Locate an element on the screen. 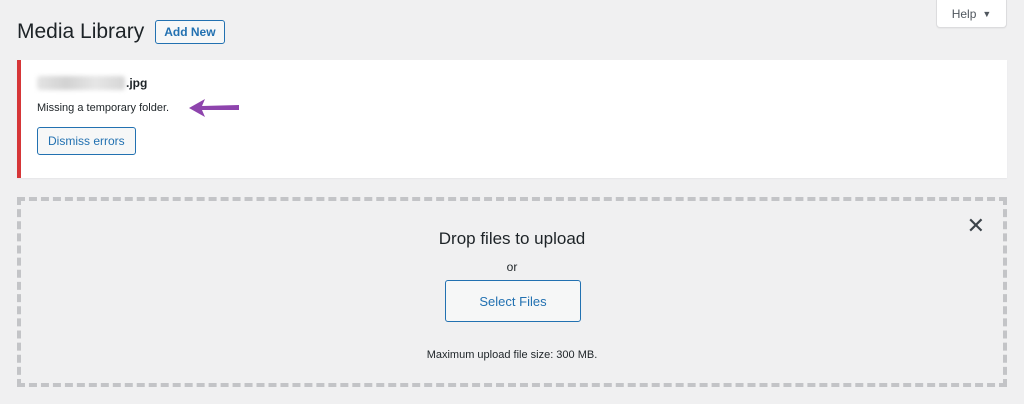  error-message: Missing a temporary folder. is located at coordinates (103, 108).